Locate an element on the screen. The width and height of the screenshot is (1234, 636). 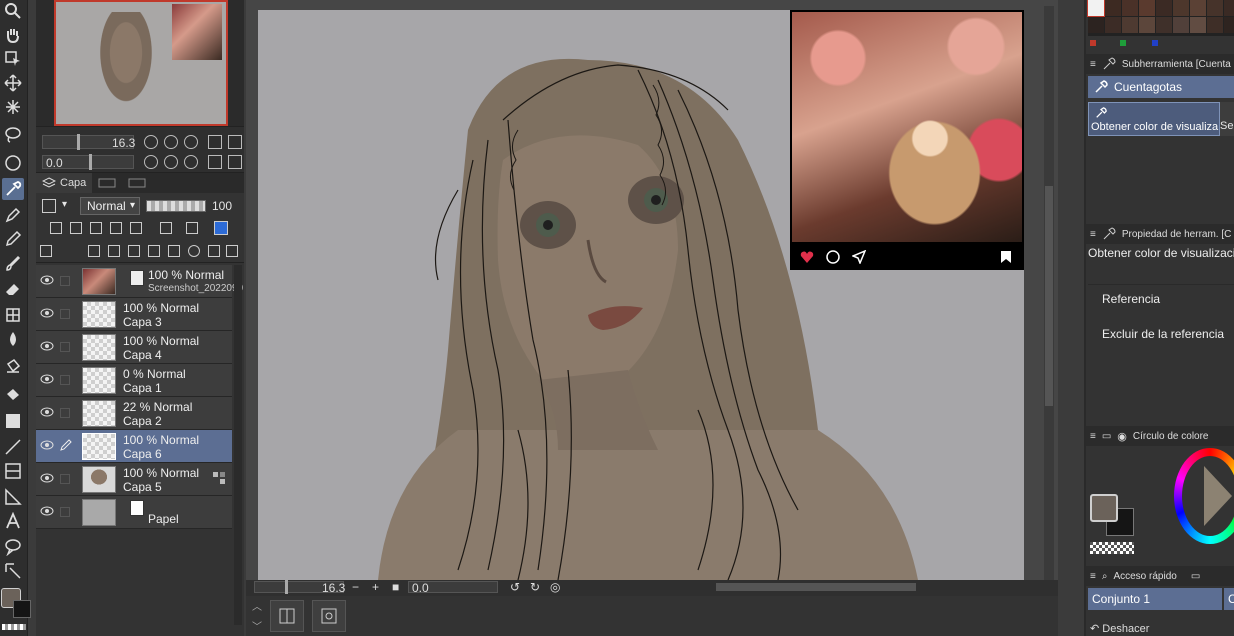
quick-access-set-2: Co is located at coordinates (1229, 599).